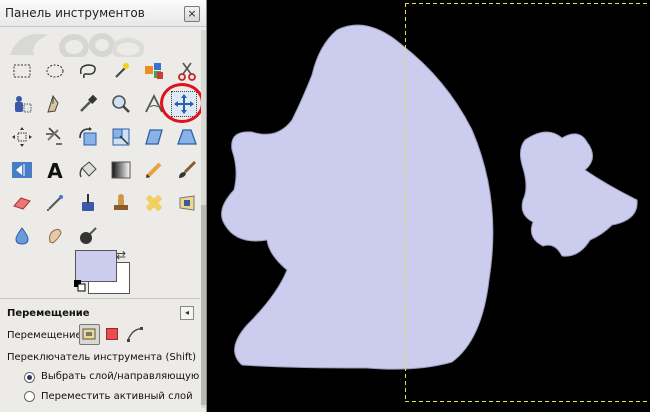 This screenshot has width=650, height=412. What do you see at coordinates (121, 137) in the screenshot?
I see `scale-icon` at bounding box center [121, 137].